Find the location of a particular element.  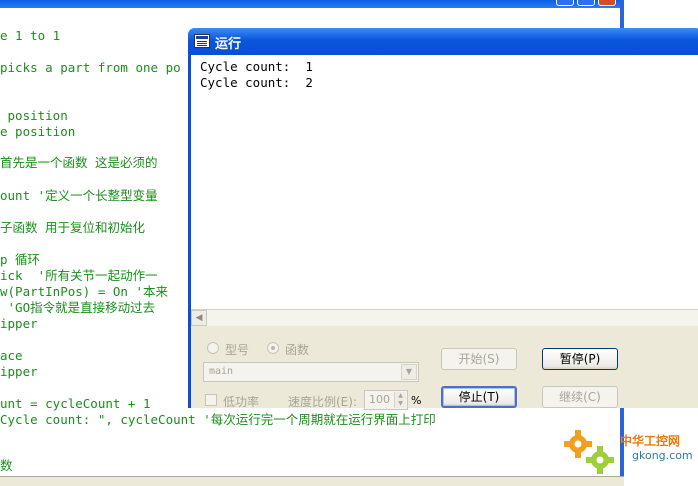

radio-type is located at coordinates (213, 348).